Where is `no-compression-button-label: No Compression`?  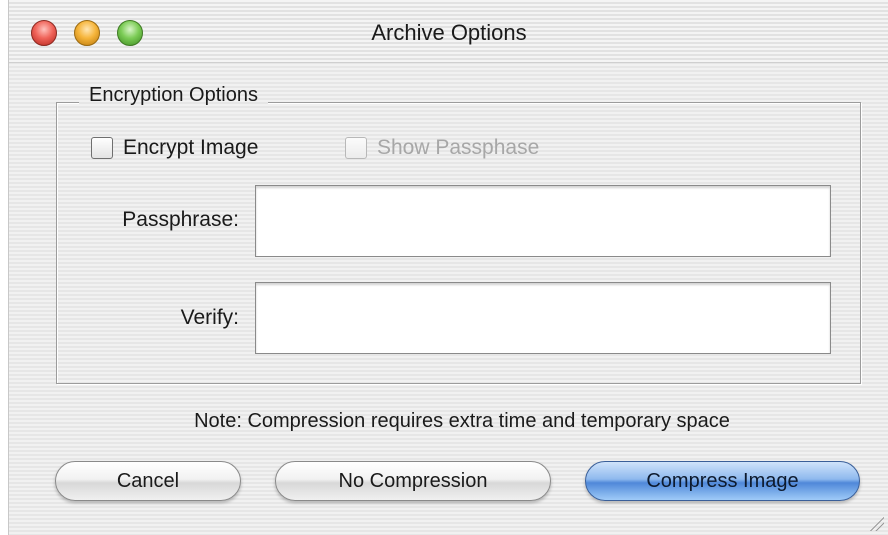
no-compression-button-label: No Compression is located at coordinates (413, 480).